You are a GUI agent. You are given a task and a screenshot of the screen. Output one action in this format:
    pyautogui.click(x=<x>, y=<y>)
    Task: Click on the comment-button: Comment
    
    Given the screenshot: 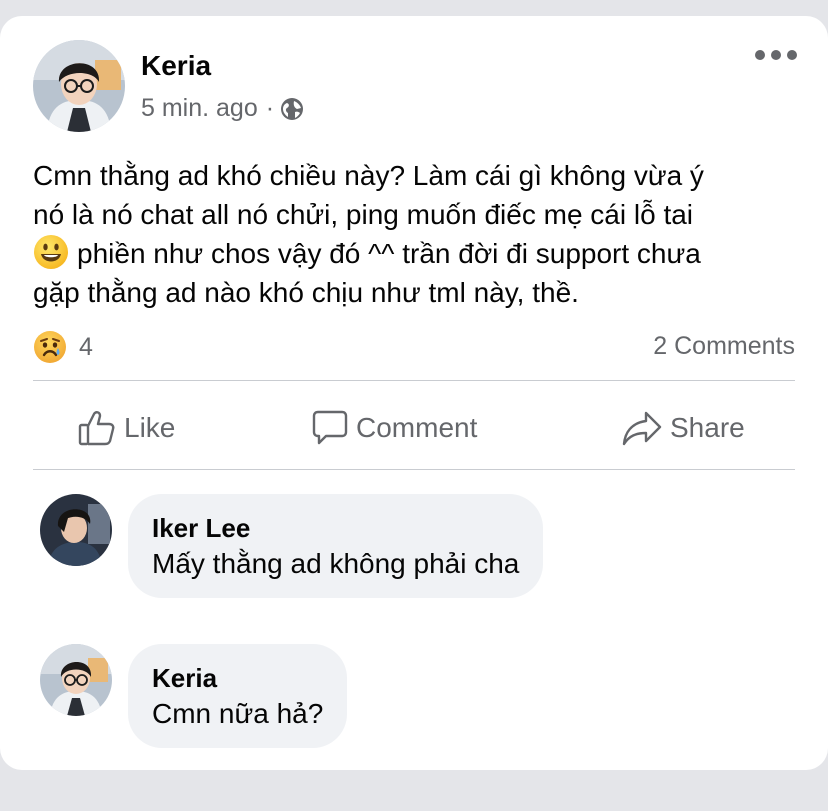 What is the action you would take?
    pyautogui.click(x=394, y=428)
    